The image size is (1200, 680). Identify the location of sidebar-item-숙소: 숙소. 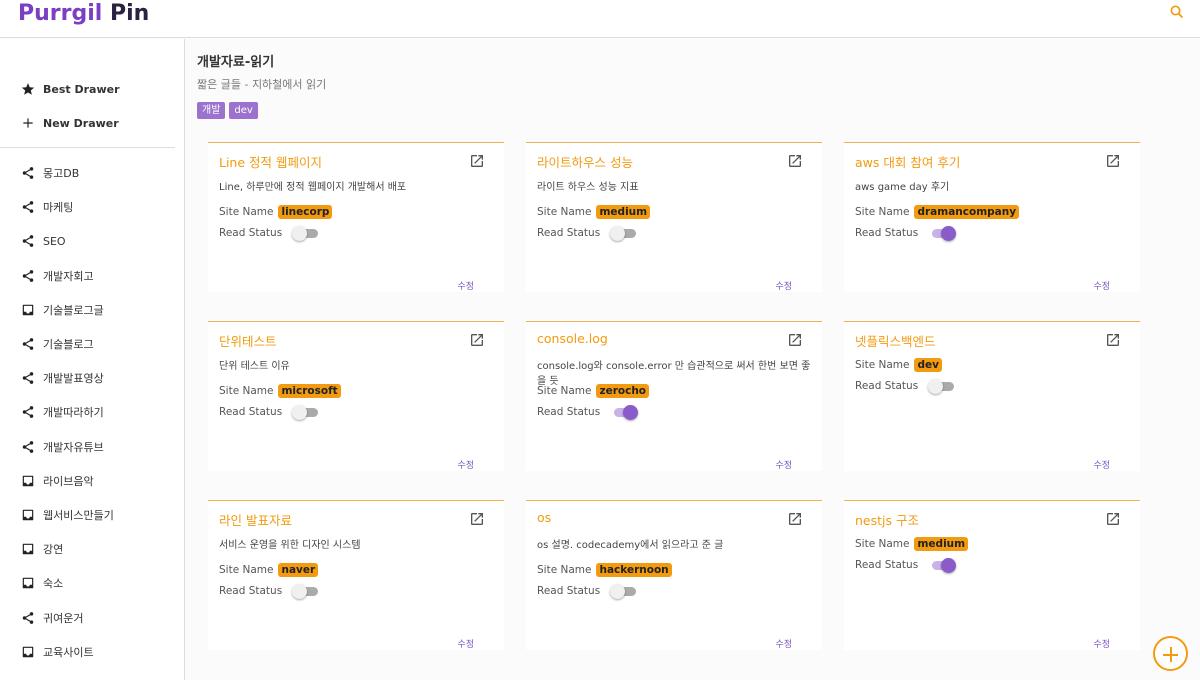
(41, 583).